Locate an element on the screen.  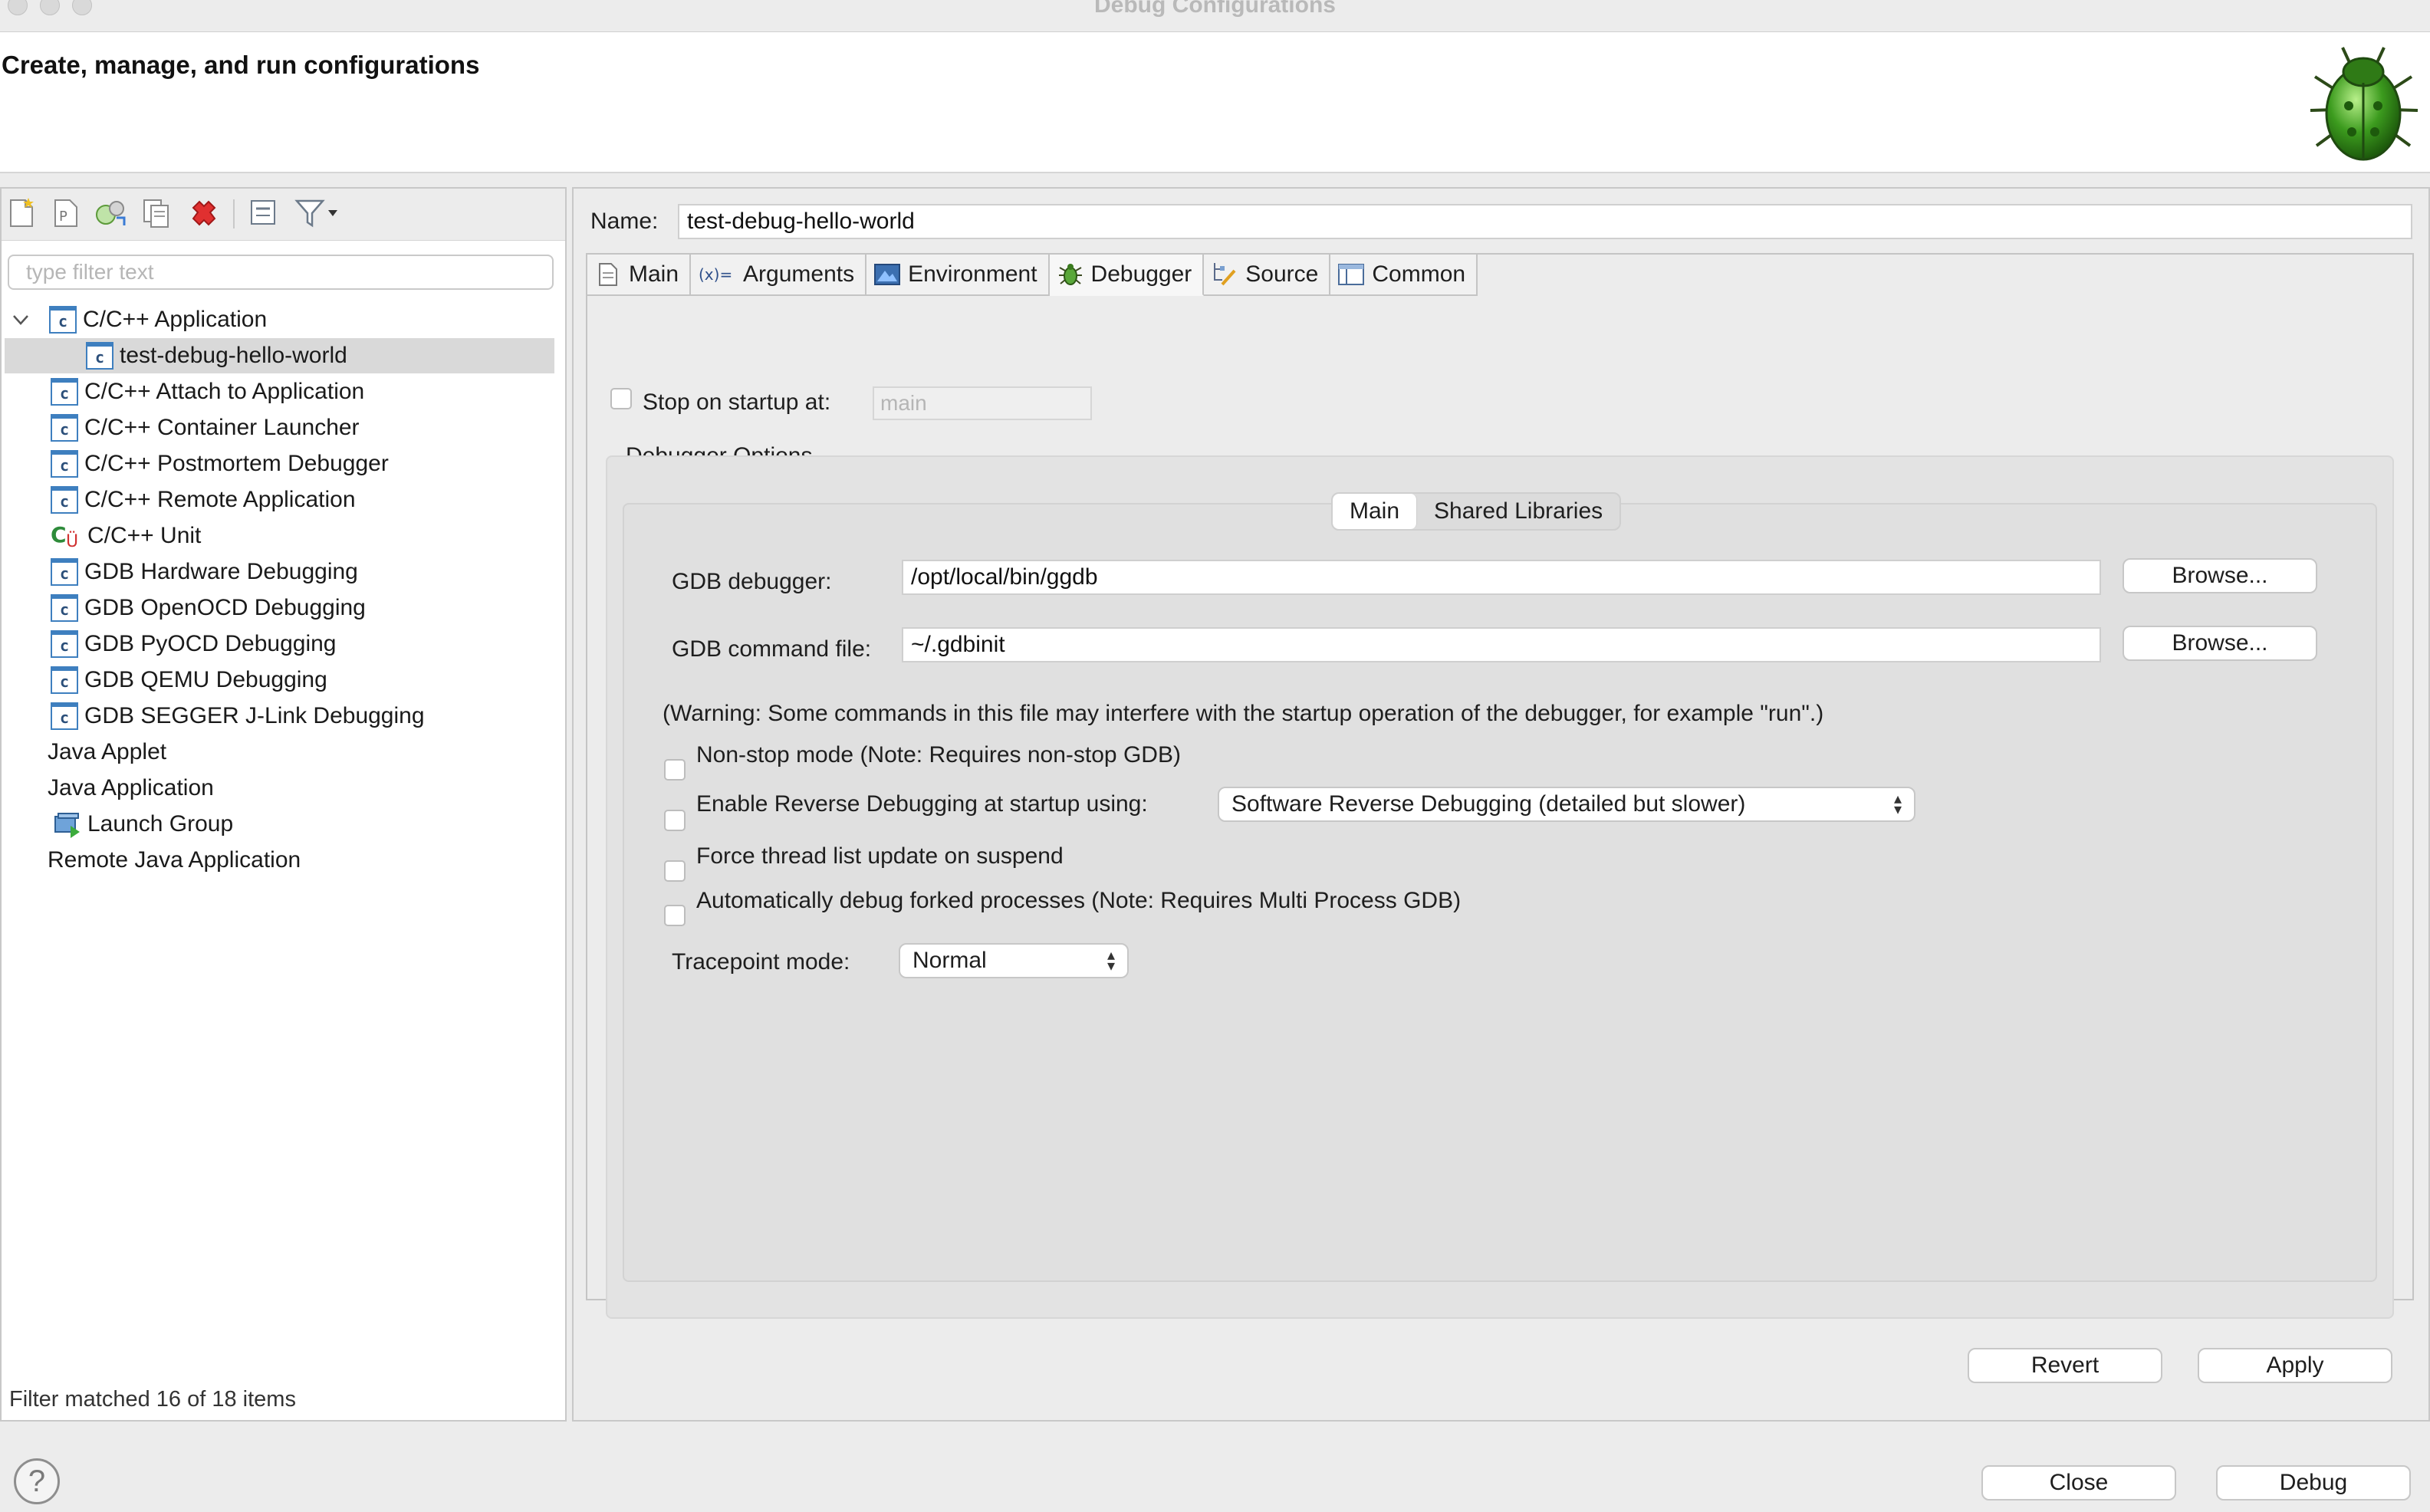
tab-environment: Environment is located at coordinates (958, 275).